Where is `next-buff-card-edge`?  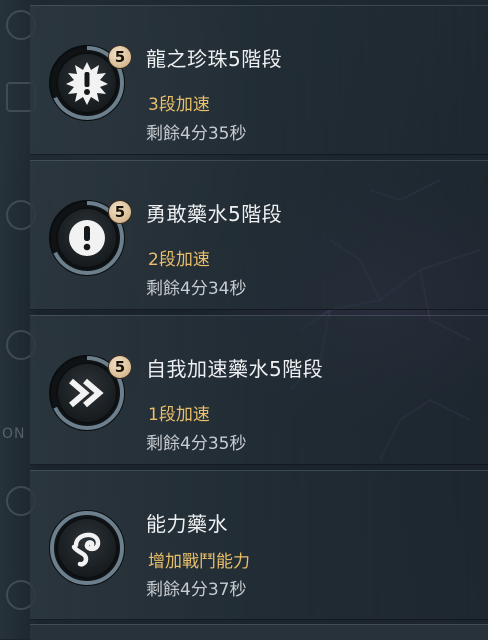
next-buff-card-edge is located at coordinates (259, 632).